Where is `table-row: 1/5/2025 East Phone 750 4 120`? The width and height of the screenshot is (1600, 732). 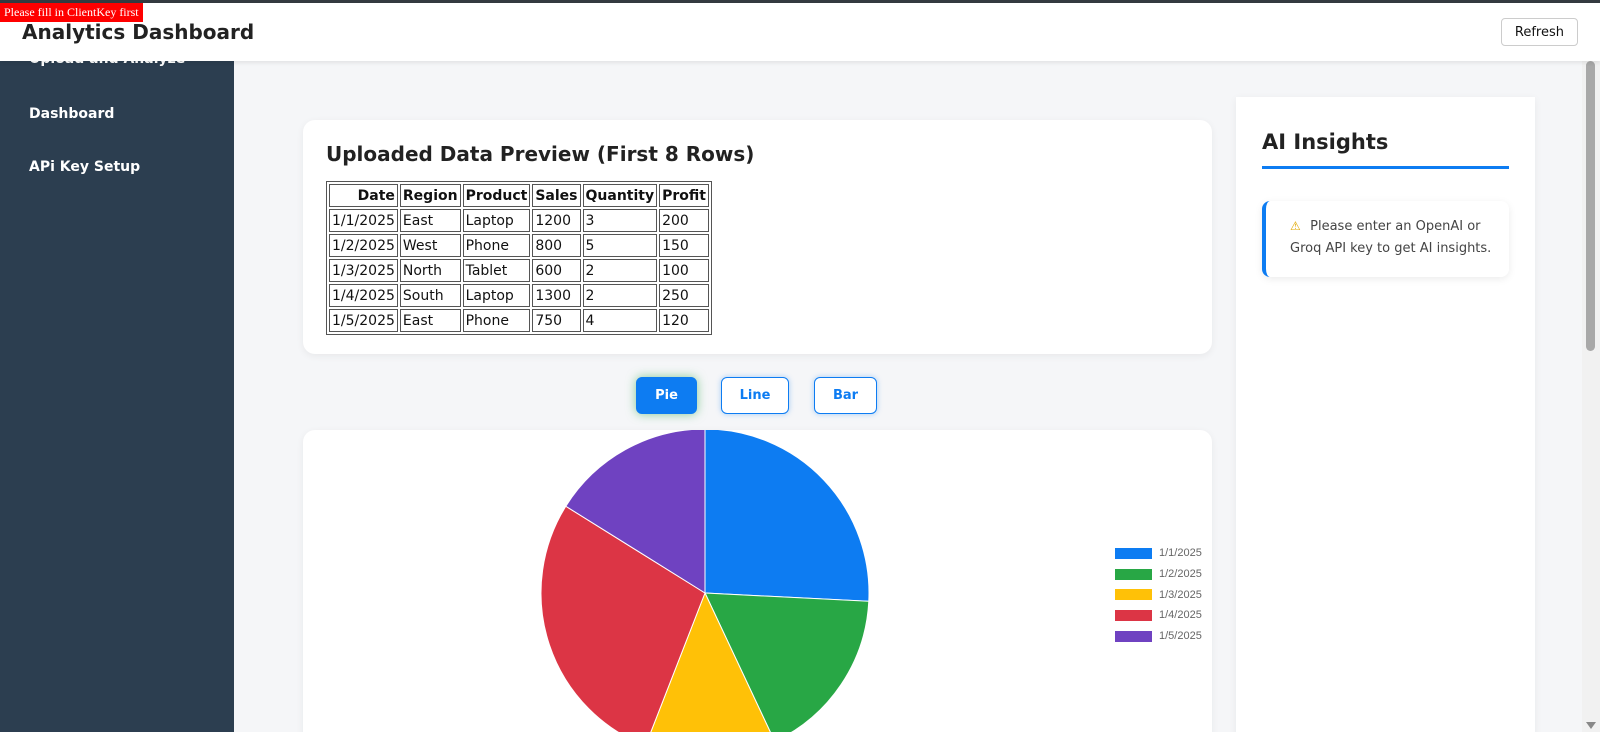
table-row: 1/5/2025 East Phone 750 4 120 is located at coordinates (519, 320).